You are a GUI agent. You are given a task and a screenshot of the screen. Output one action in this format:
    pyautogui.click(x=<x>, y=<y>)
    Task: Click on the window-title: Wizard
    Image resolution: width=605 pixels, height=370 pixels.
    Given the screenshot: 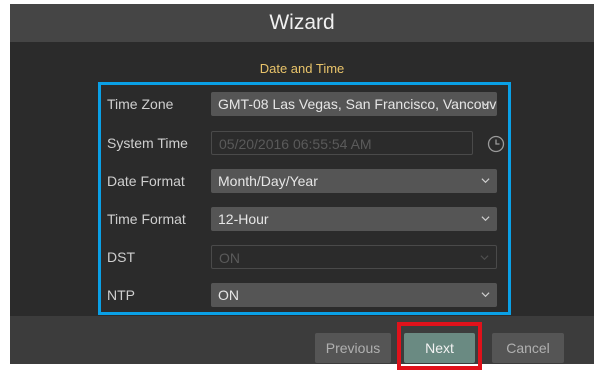 What is the action you would take?
    pyautogui.click(x=302, y=22)
    